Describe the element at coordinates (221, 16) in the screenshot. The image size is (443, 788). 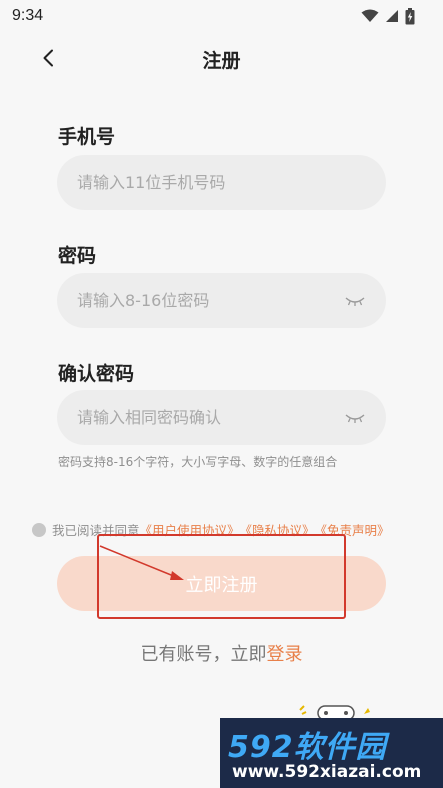
I see `status-bar: 9:34` at that location.